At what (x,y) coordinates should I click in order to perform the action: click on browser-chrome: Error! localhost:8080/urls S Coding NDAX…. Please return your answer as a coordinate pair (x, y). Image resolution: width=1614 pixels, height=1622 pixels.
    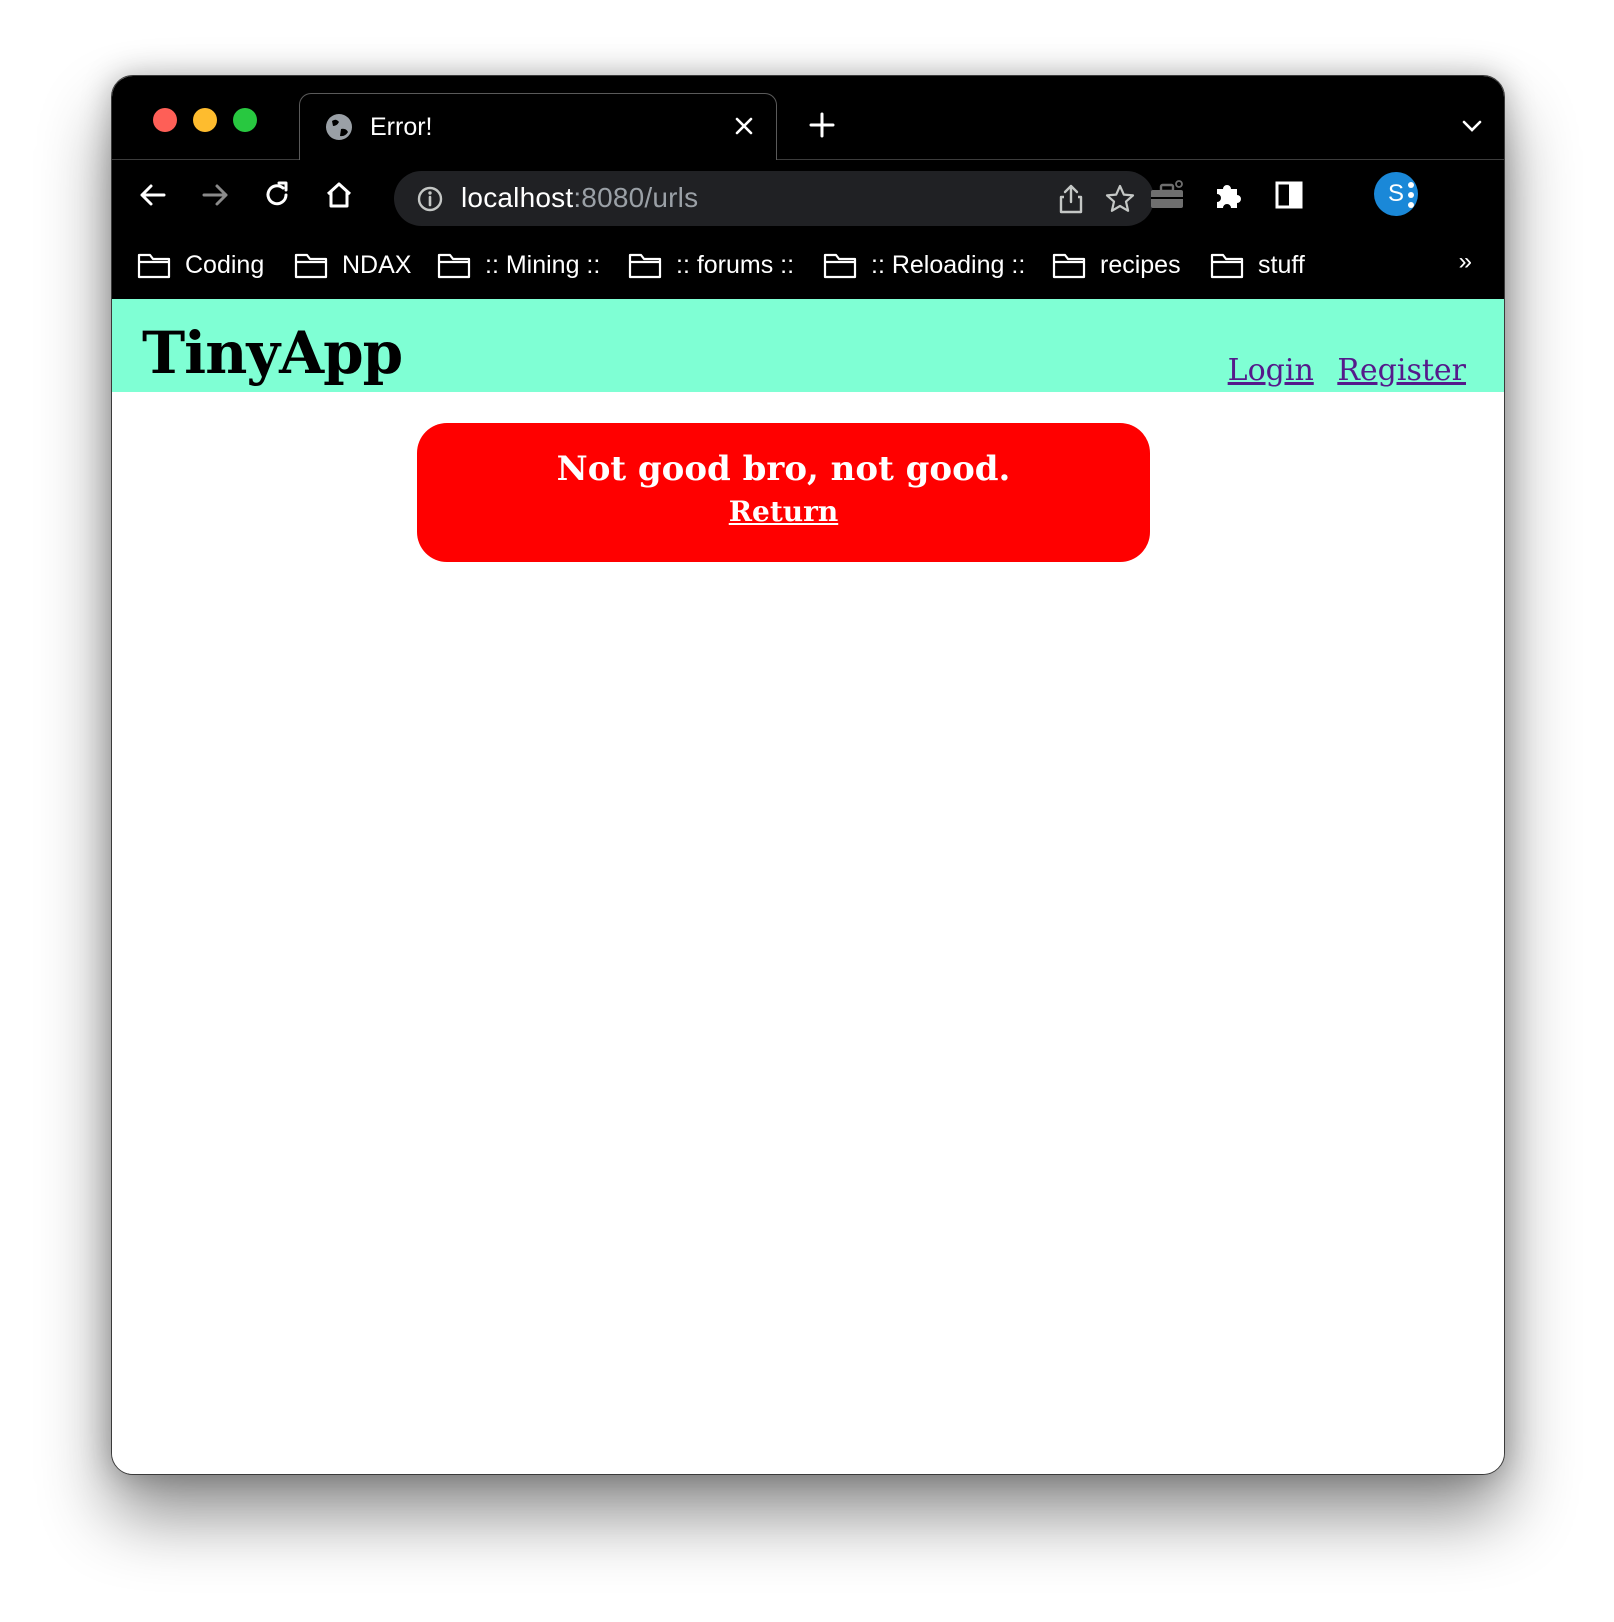
    Looking at the image, I should click on (808, 187).